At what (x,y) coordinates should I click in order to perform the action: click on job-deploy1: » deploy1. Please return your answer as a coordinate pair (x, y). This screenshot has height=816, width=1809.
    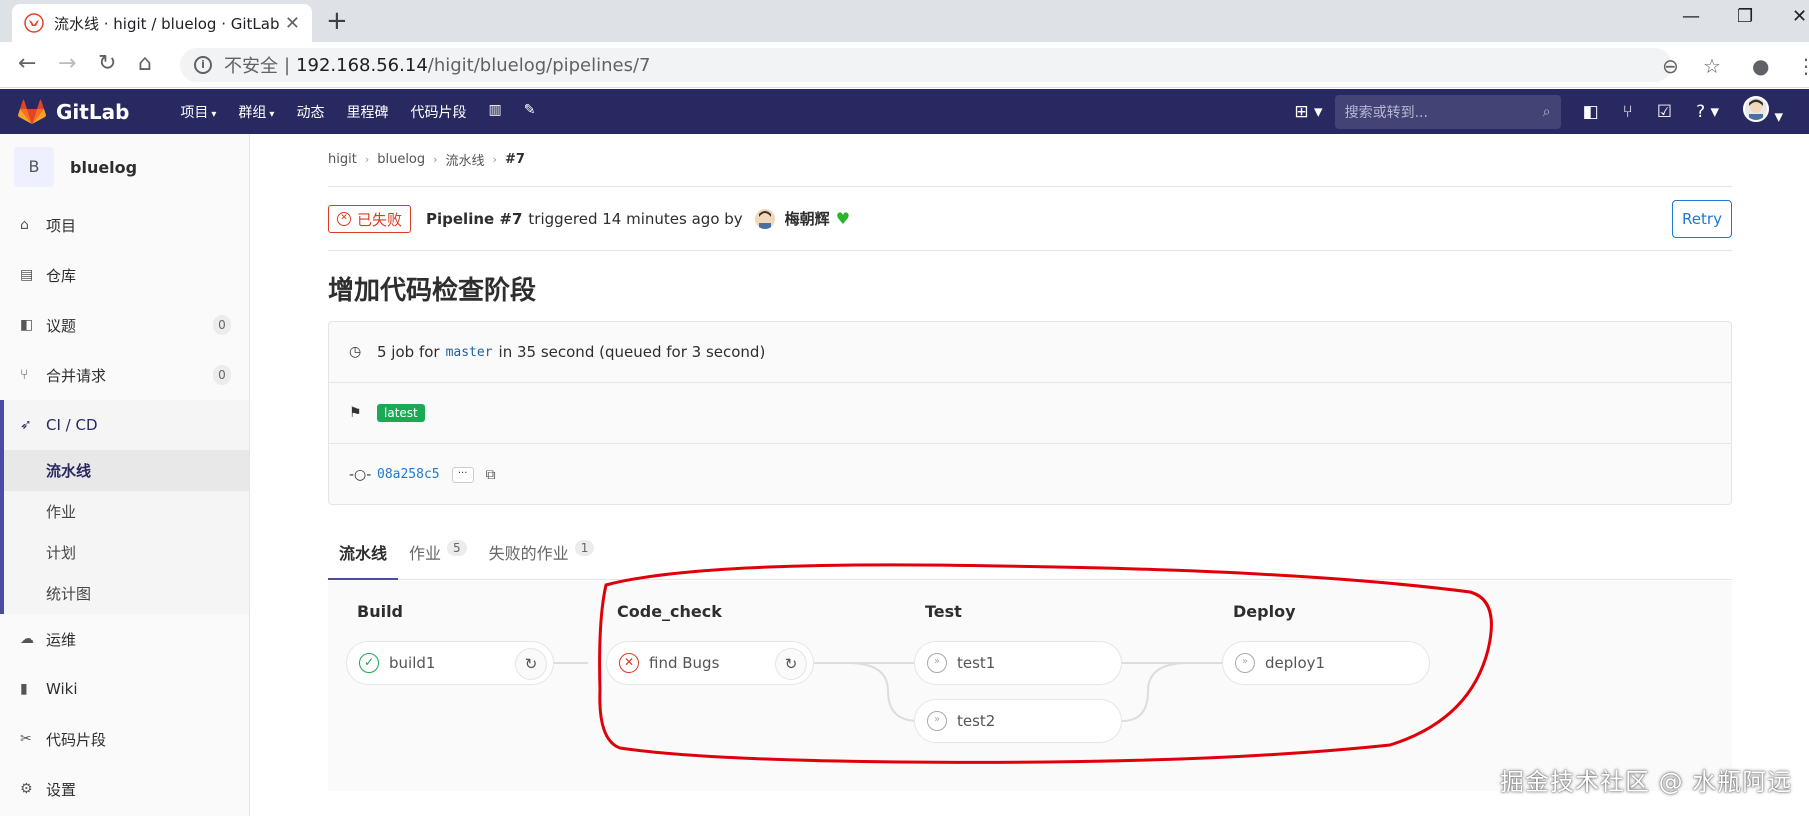
    Looking at the image, I should click on (1326, 663).